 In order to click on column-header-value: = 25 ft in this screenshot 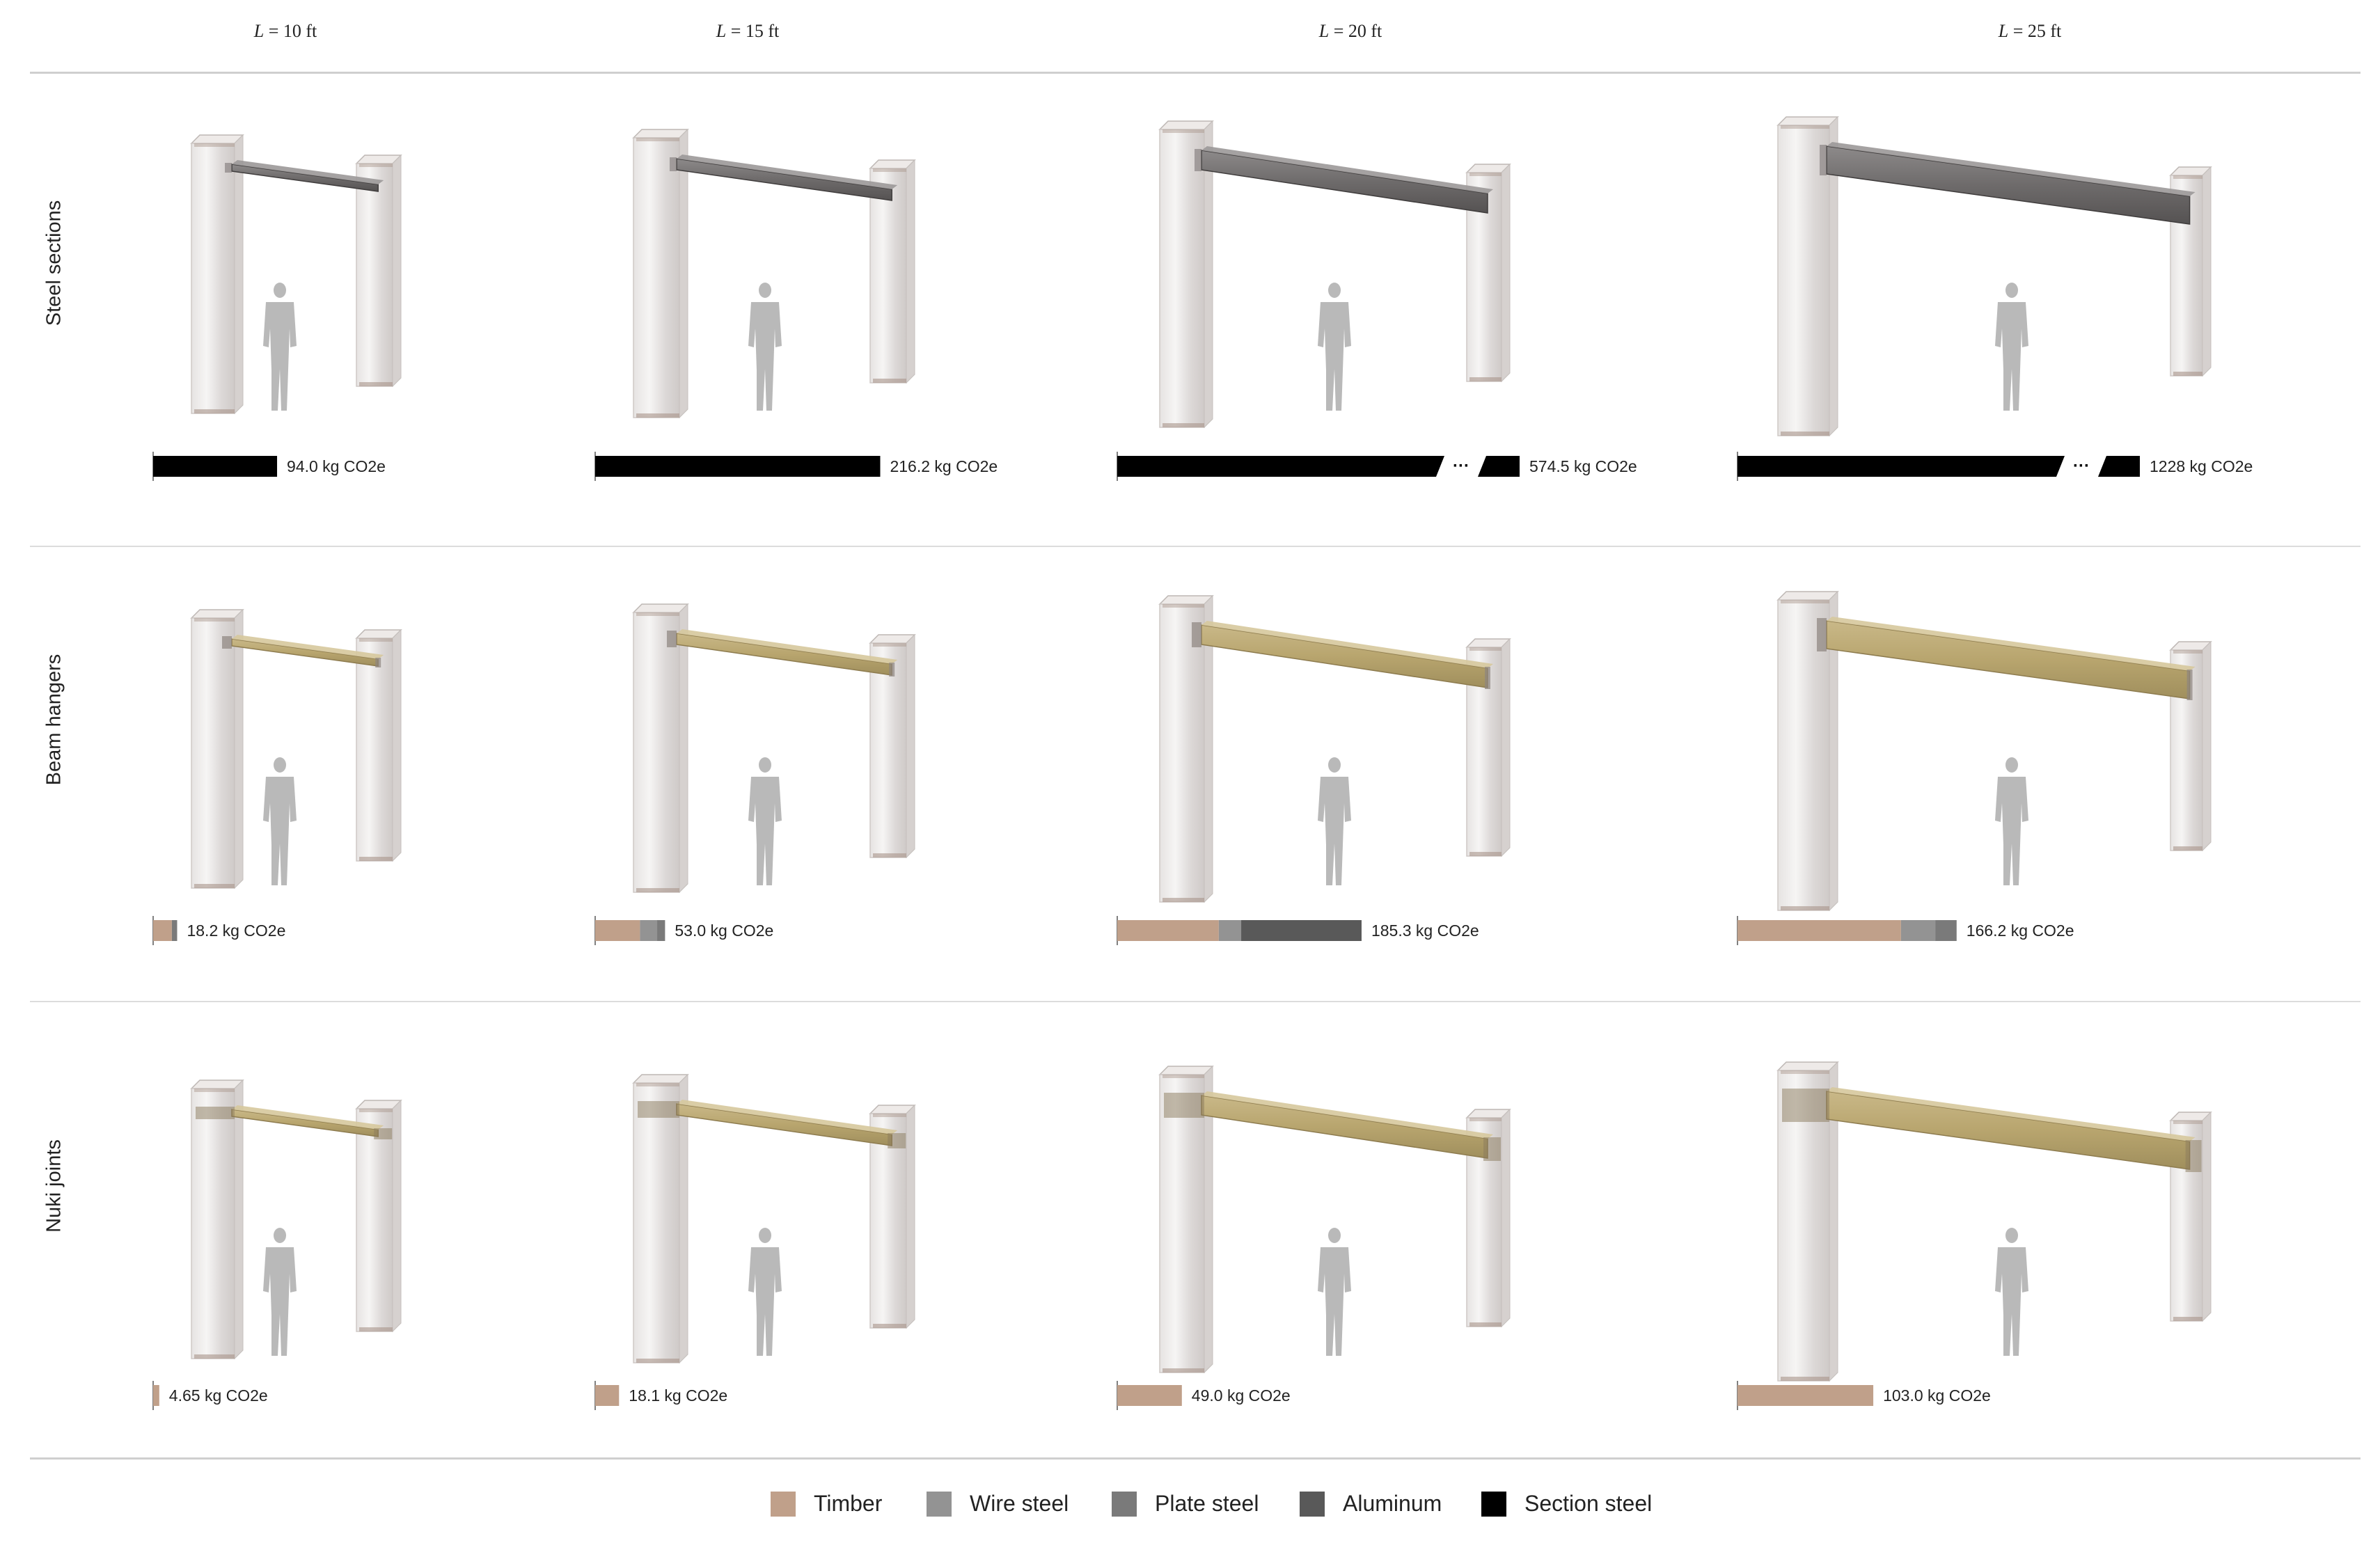, I will do `click(2035, 31)`.